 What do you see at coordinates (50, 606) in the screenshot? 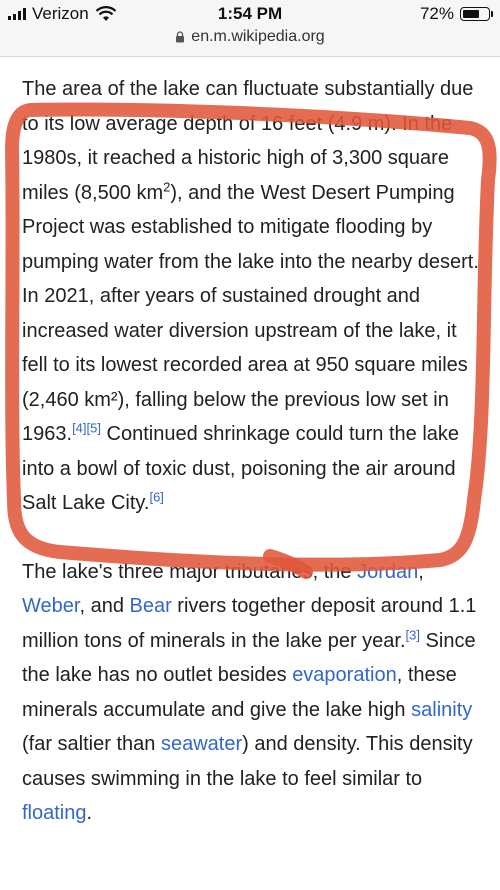
I see `link-weber: Weber` at bounding box center [50, 606].